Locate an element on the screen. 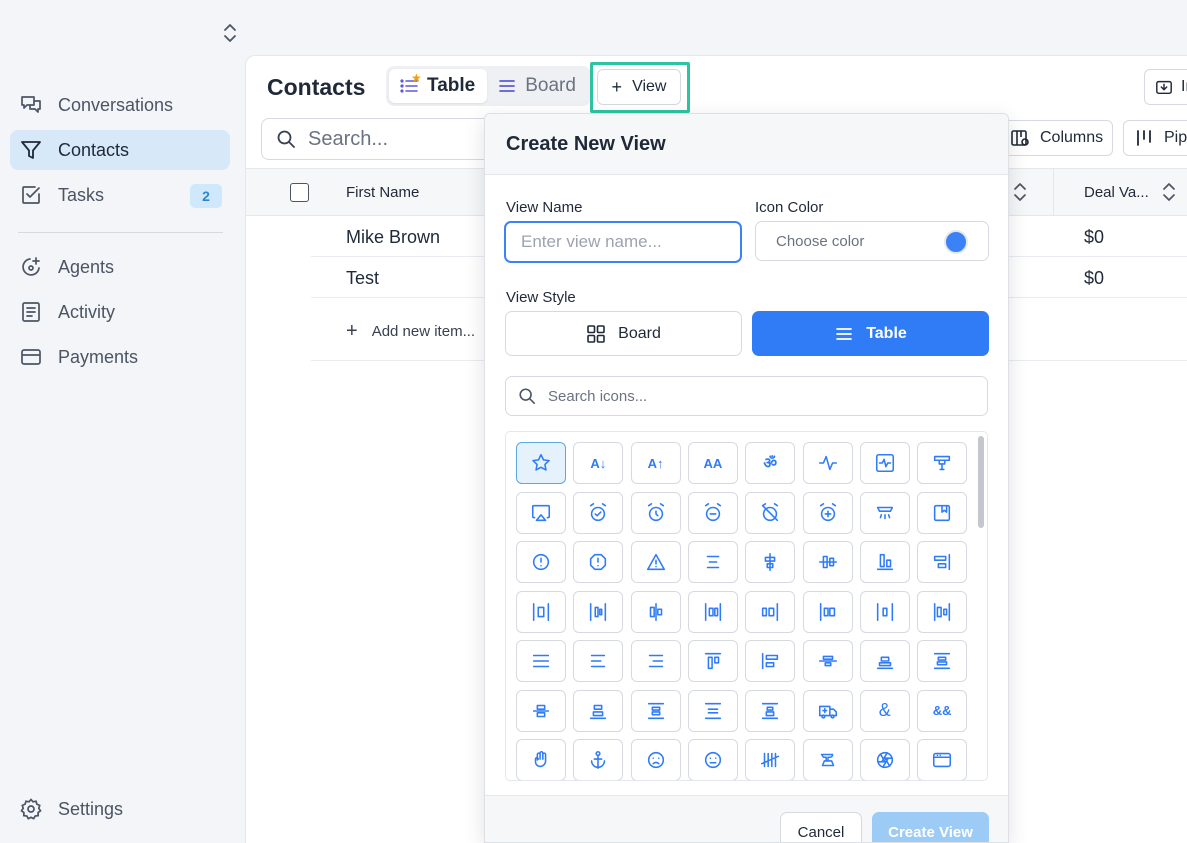  app-window-icon is located at coordinates (942, 759).